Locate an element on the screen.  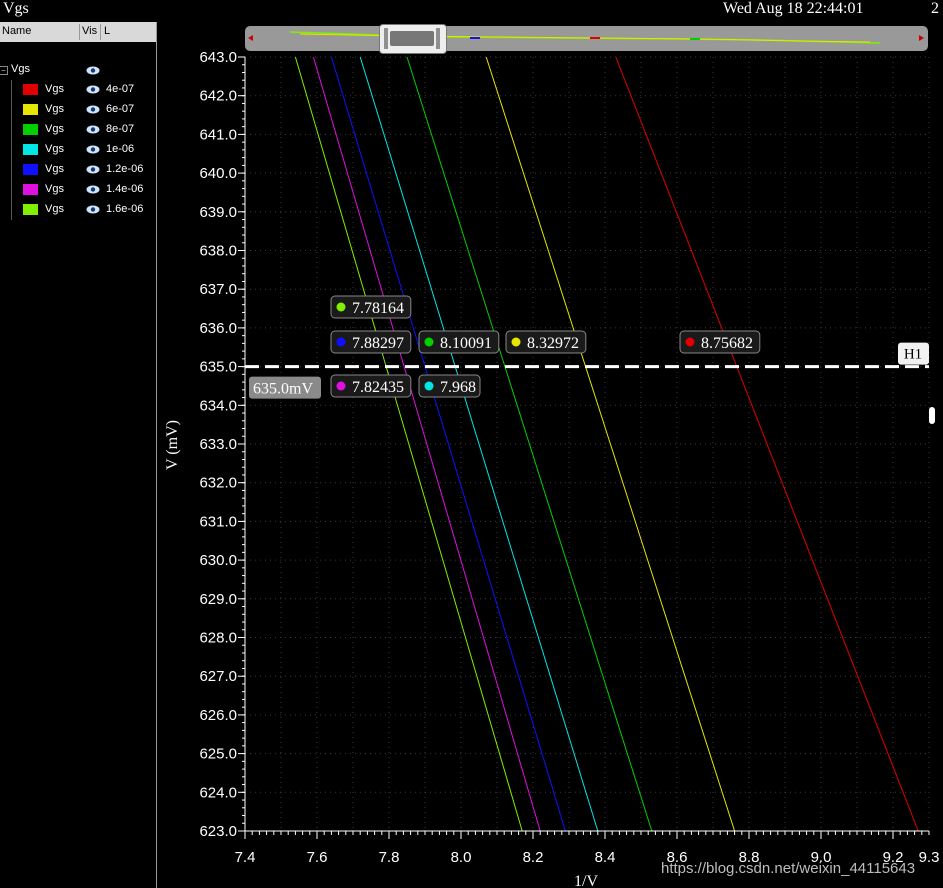
y-tick-label: 625.0 is located at coordinates (218, 754).